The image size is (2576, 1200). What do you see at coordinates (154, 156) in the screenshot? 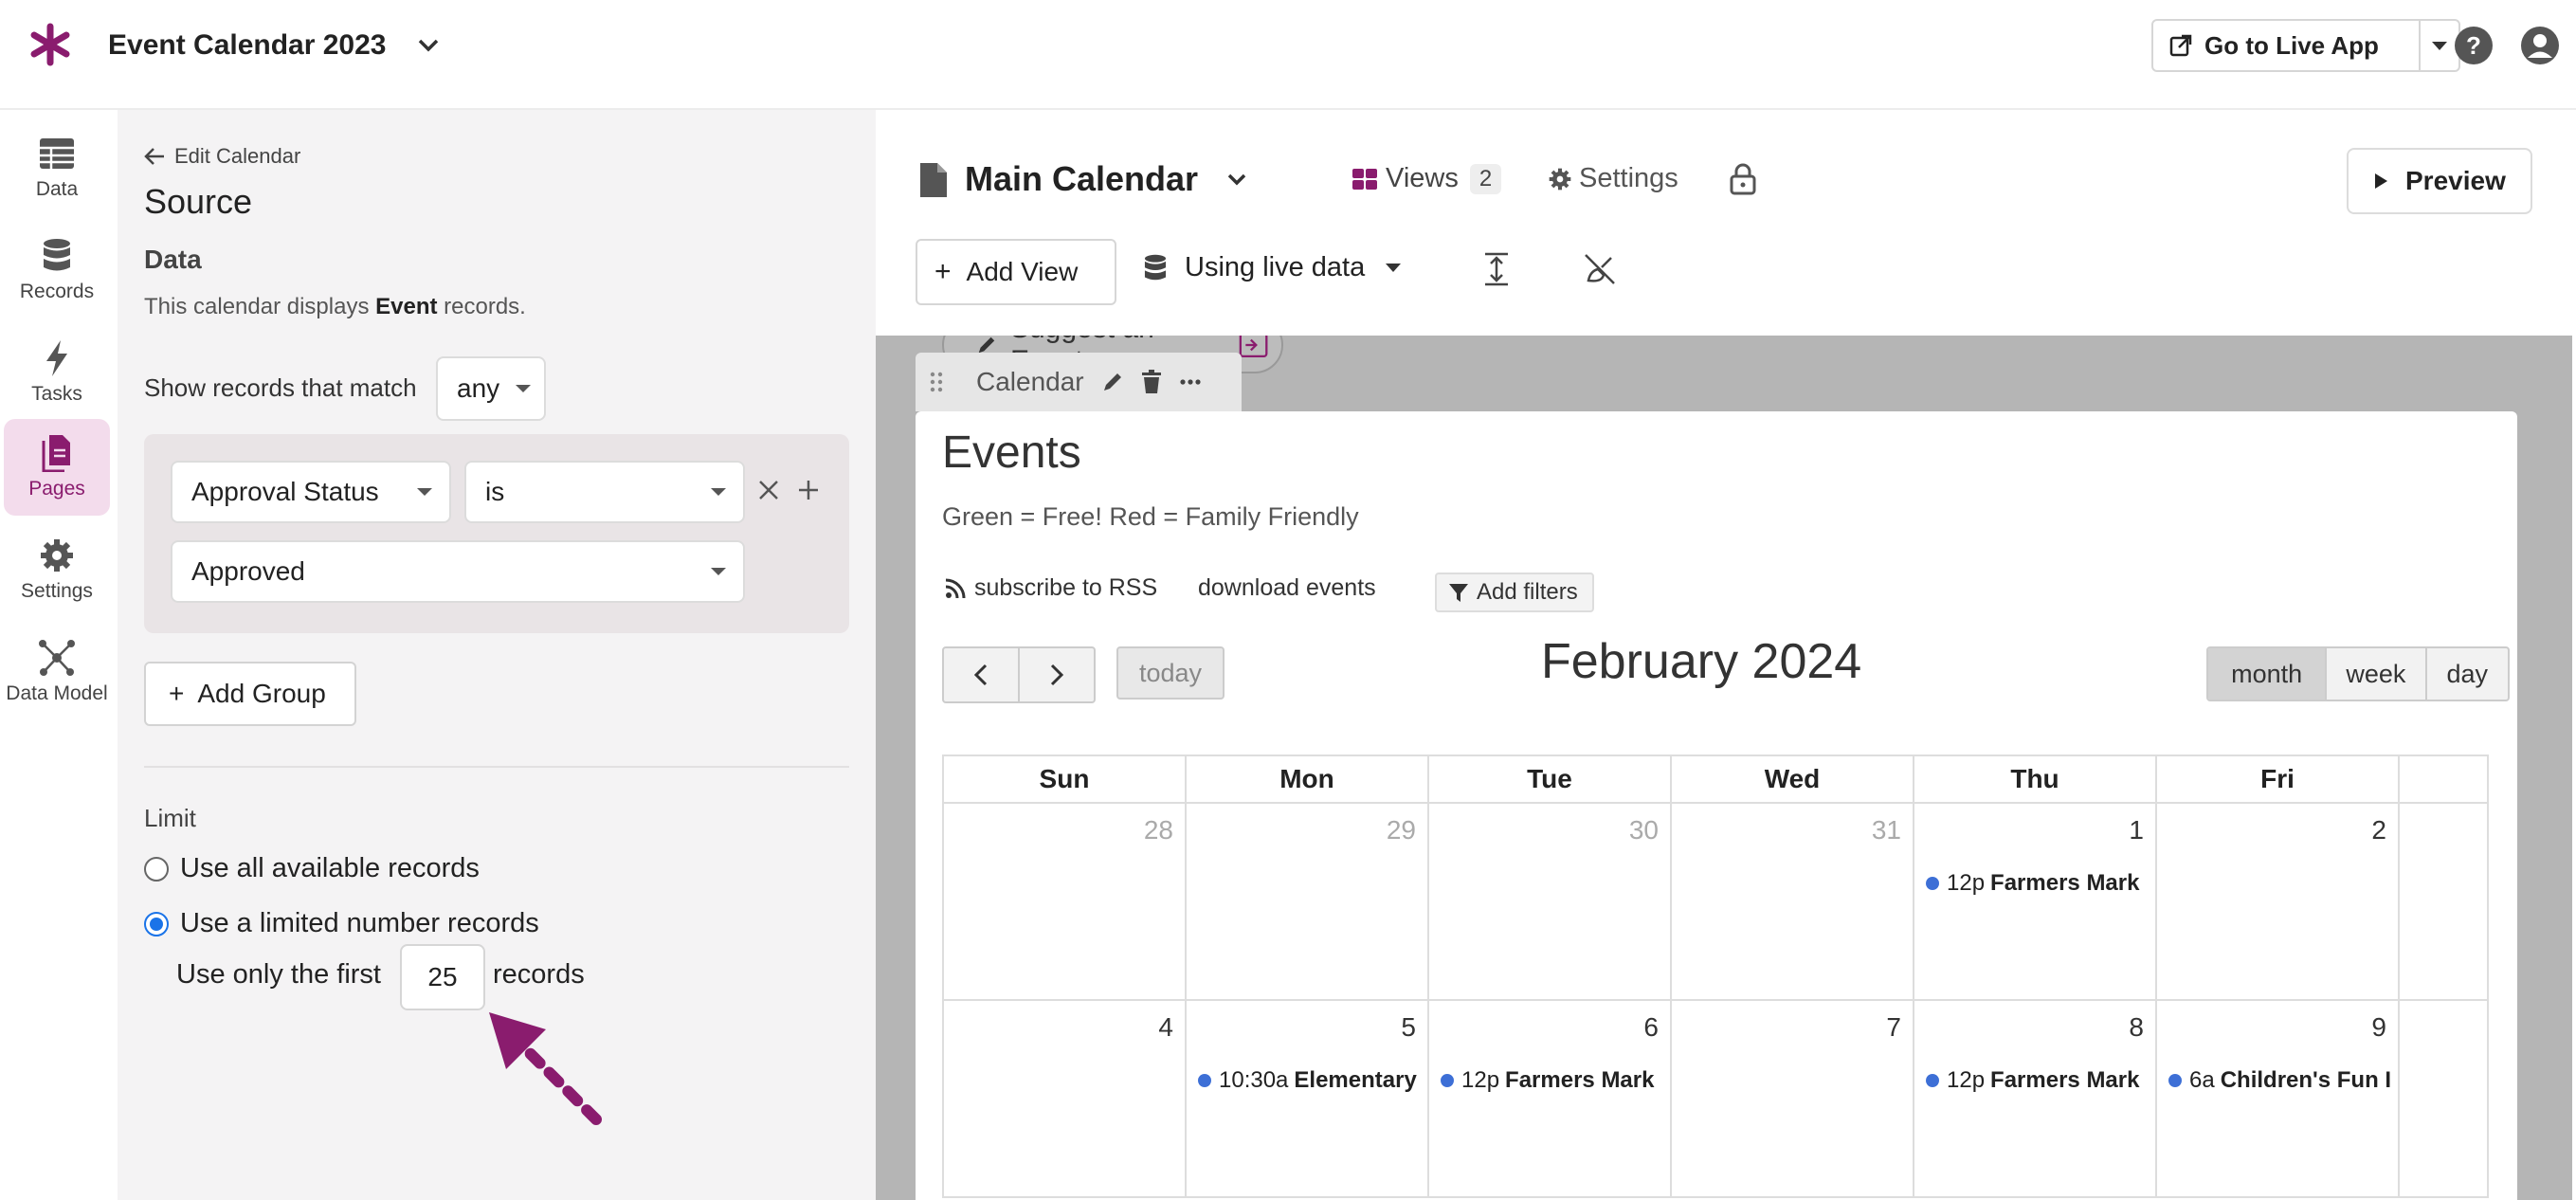
I see `arrow-left-icon` at bounding box center [154, 156].